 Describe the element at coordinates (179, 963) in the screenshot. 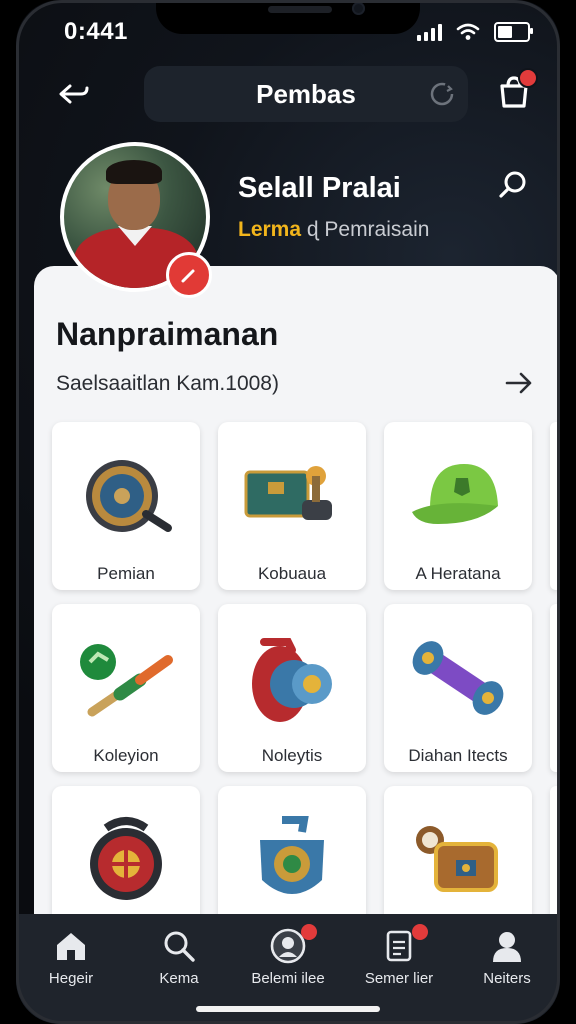

I see `tab-search: Kema` at that location.